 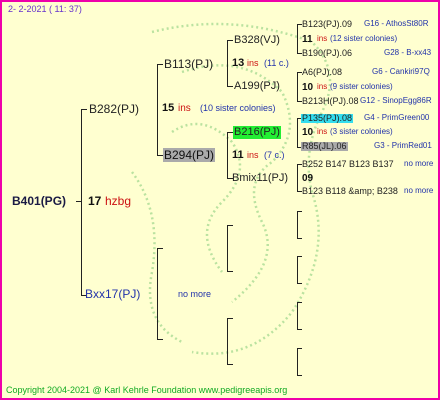 I want to click on gen2-bee-a: B113(PJ), so click(x=188, y=64).